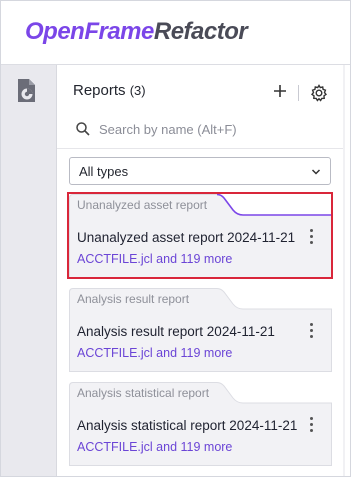  I want to click on plus-icon, so click(280, 91).